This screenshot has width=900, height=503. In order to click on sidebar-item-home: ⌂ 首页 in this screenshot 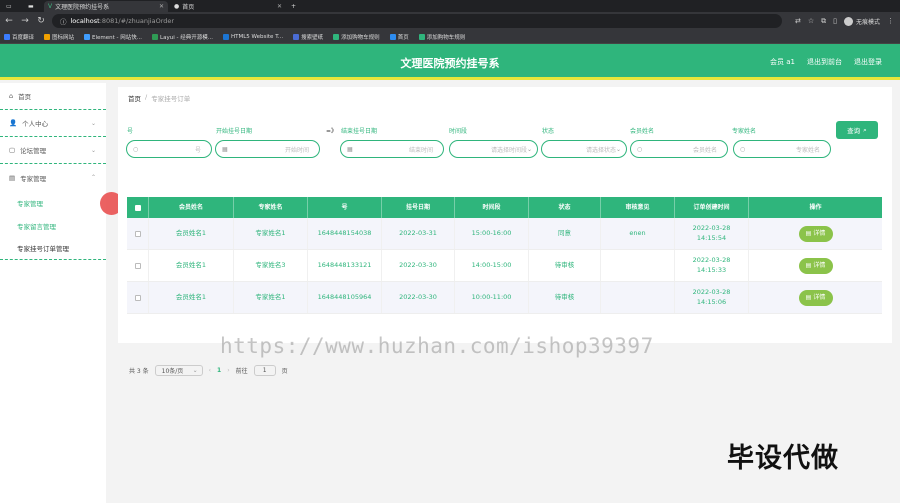, I will do `click(53, 96)`.